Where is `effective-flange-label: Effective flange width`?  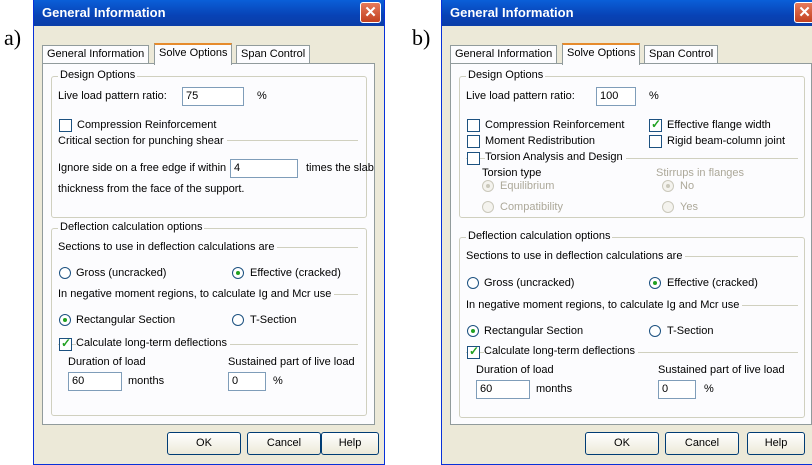 effective-flange-label: Effective flange width is located at coordinates (719, 125).